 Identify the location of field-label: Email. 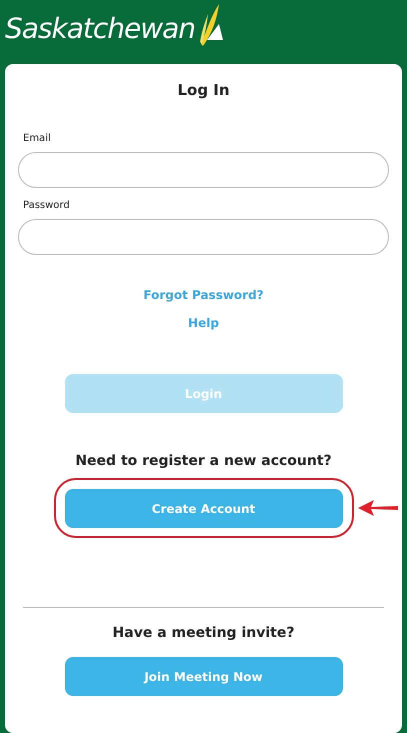
(37, 138).